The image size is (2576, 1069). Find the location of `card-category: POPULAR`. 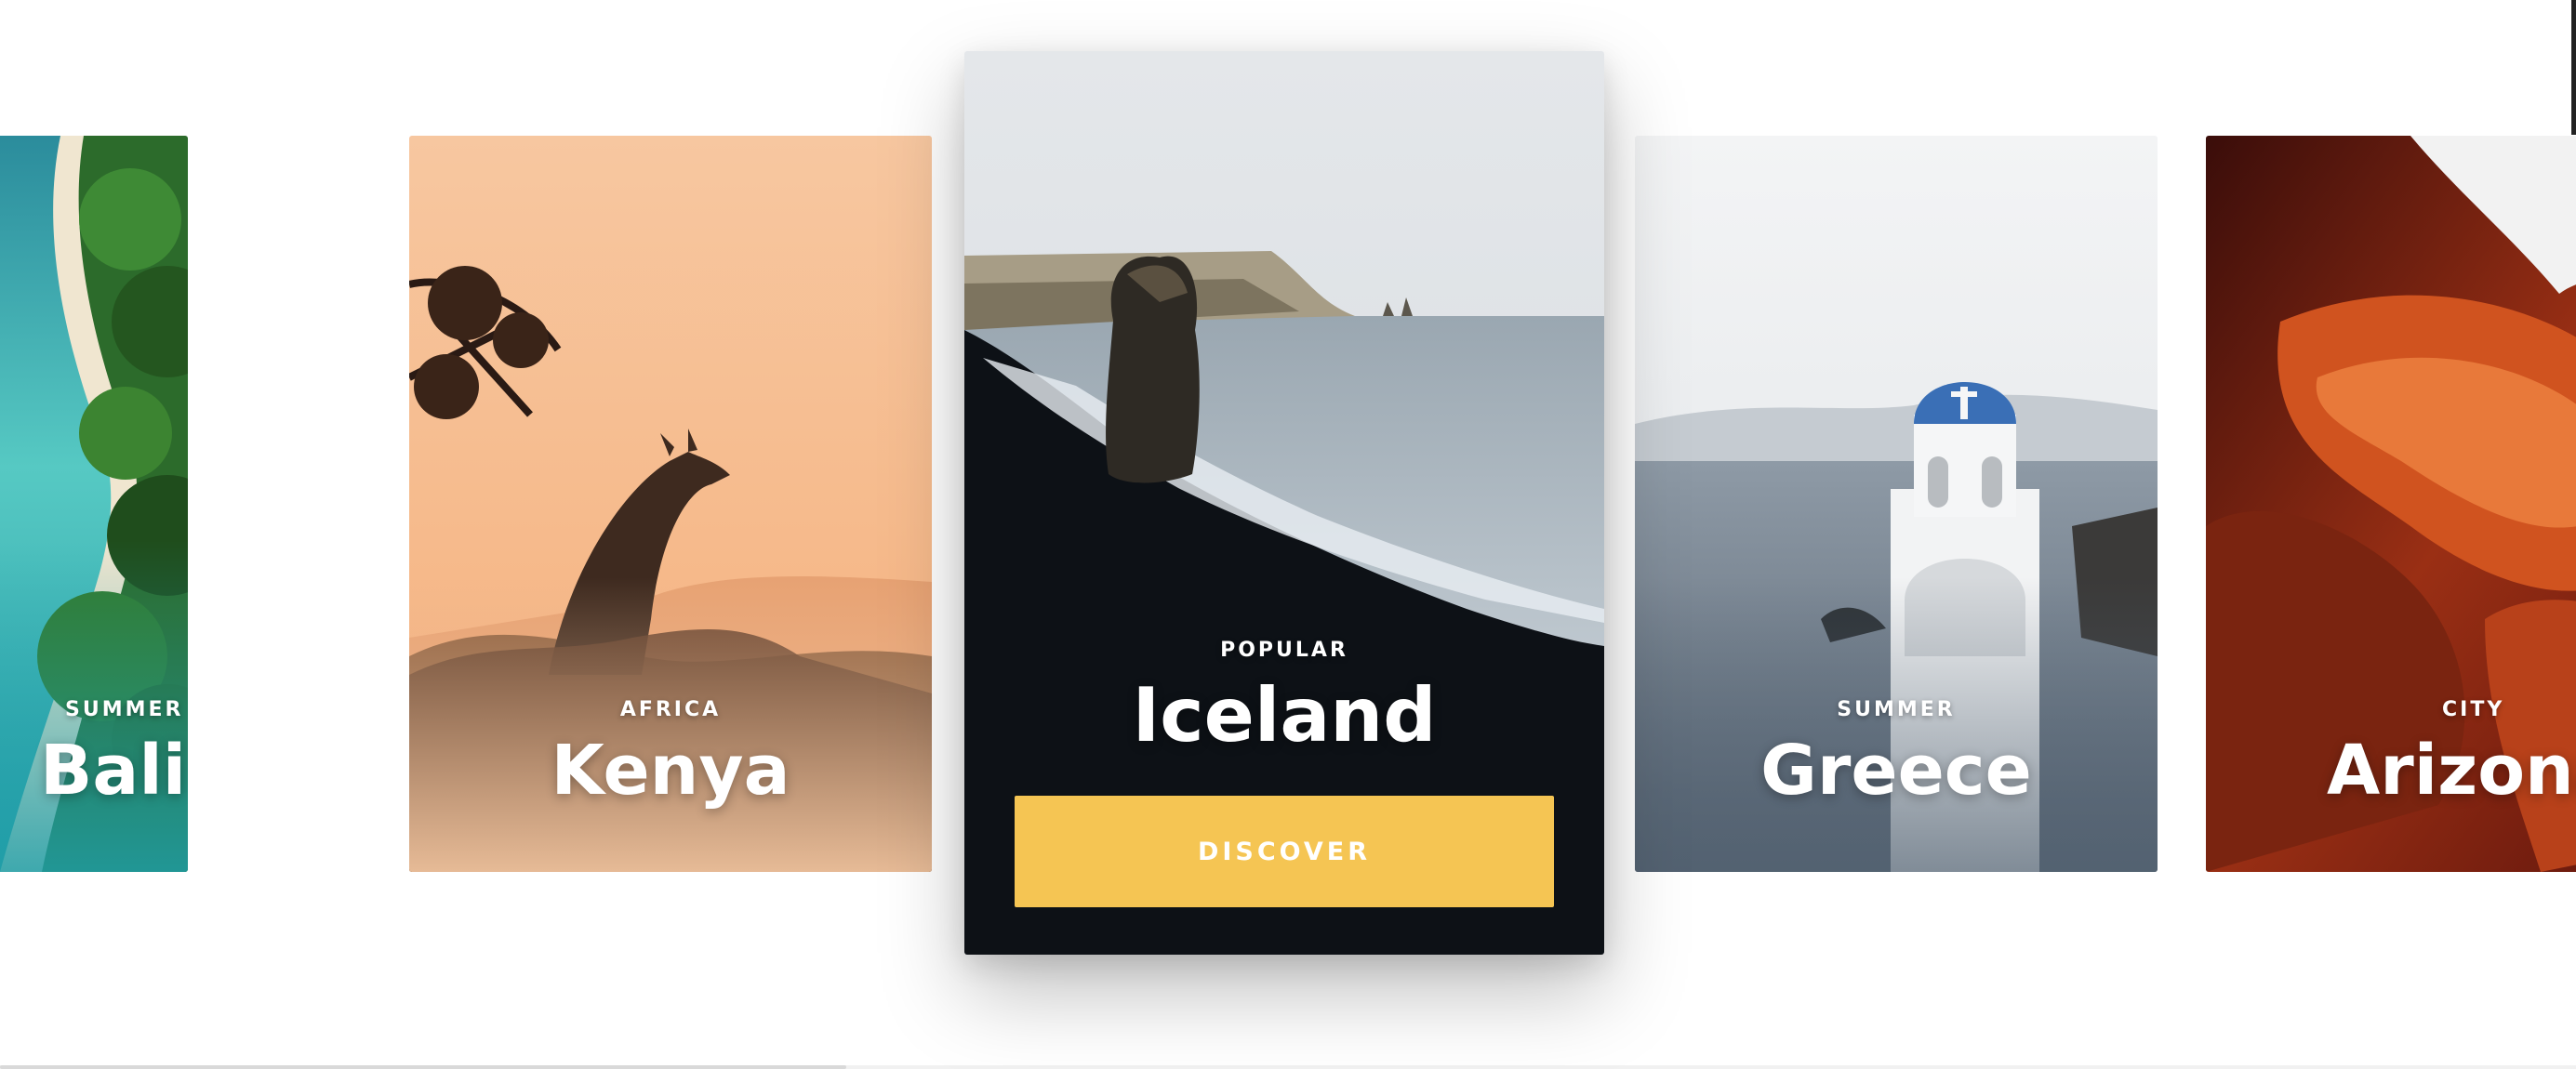

card-category: POPULAR is located at coordinates (1284, 651).